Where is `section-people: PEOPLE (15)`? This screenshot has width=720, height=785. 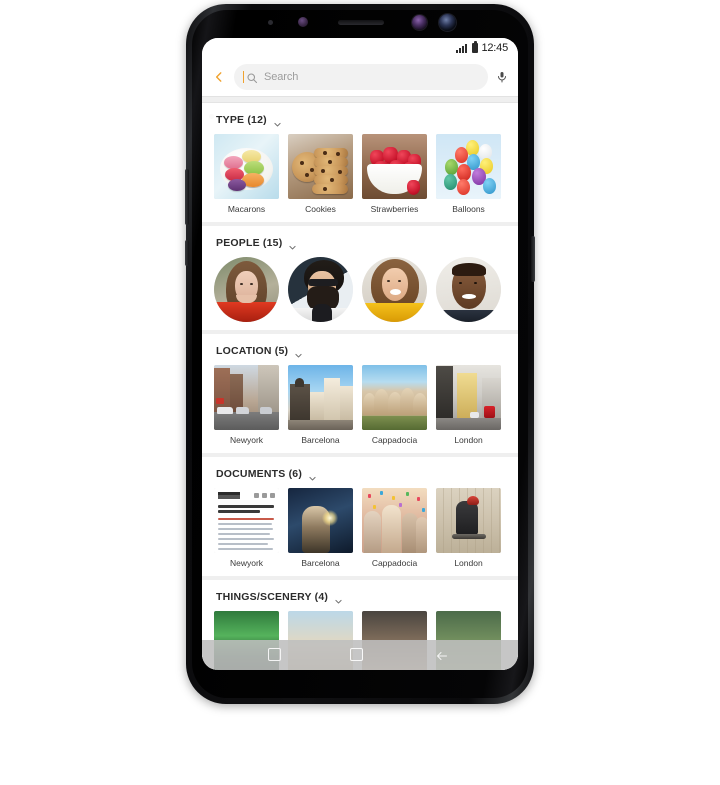
section-people: PEOPLE (15) is located at coordinates (360, 280).